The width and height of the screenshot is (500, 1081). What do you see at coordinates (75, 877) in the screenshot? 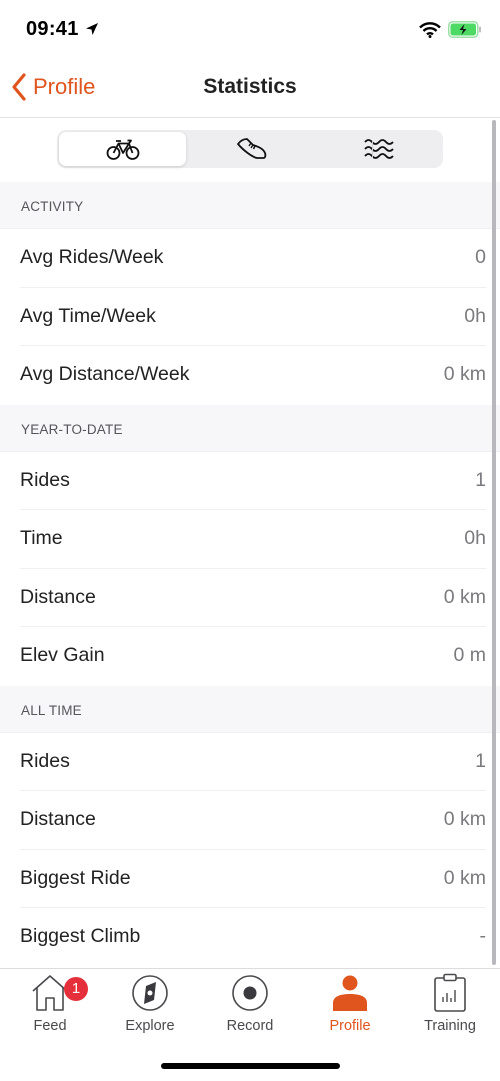
I see `stat-label: Biggest Ride` at bounding box center [75, 877].